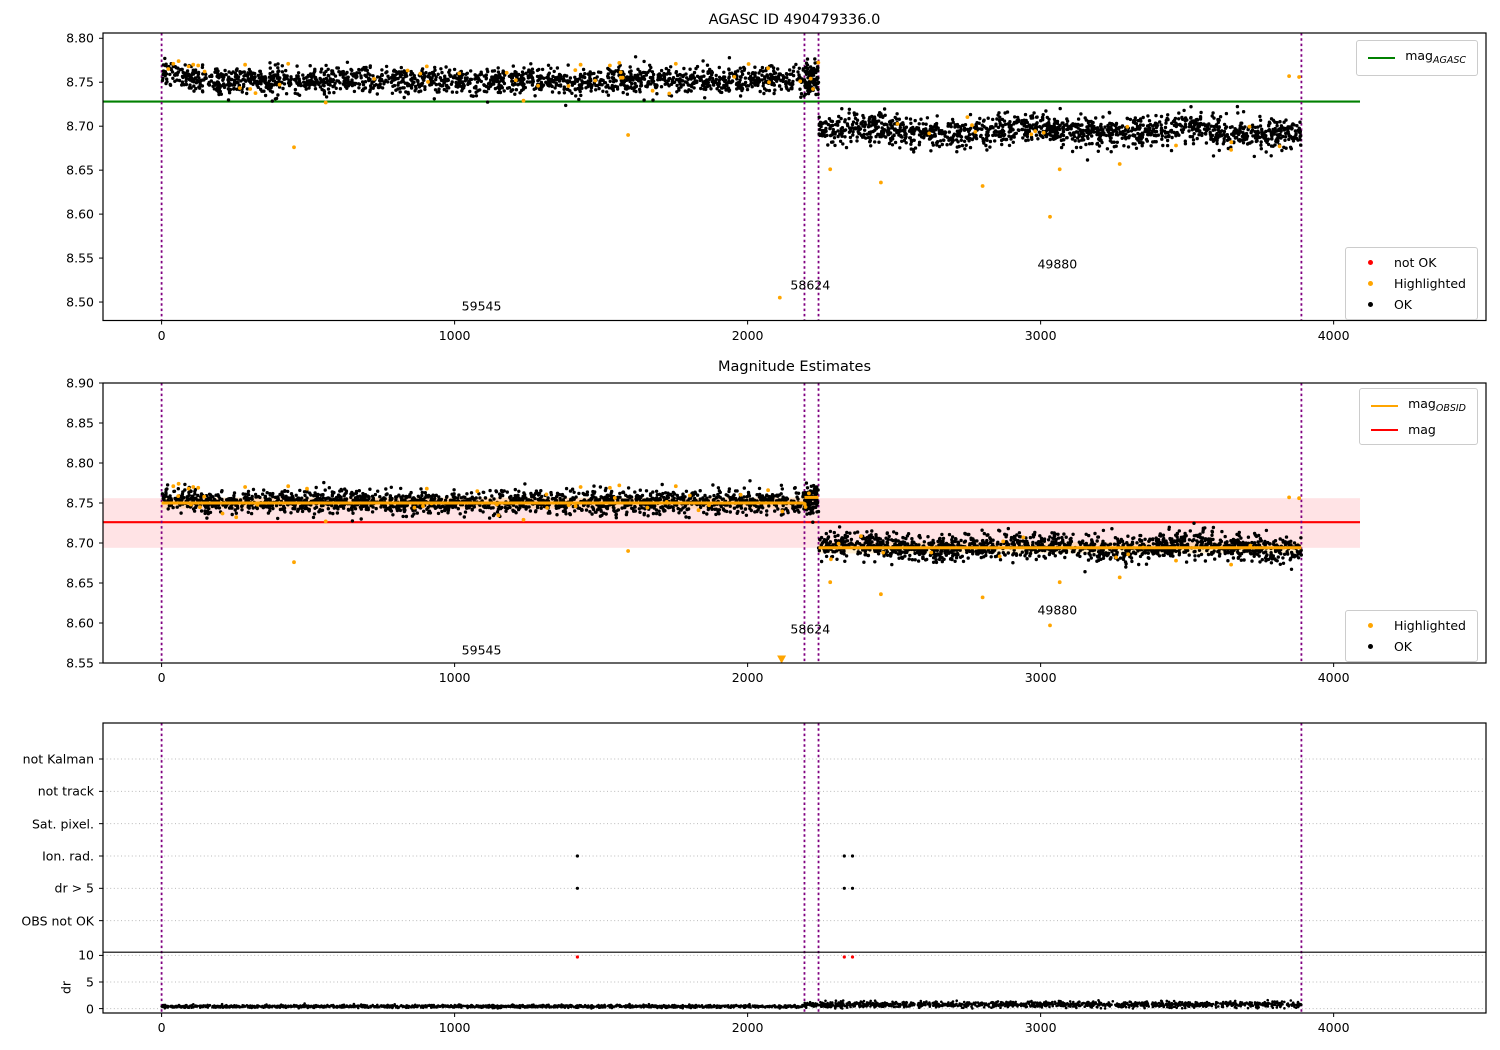 This screenshot has width=1500, height=1050. I want to click on clipped-point-triangle-icon, so click(782, 659).